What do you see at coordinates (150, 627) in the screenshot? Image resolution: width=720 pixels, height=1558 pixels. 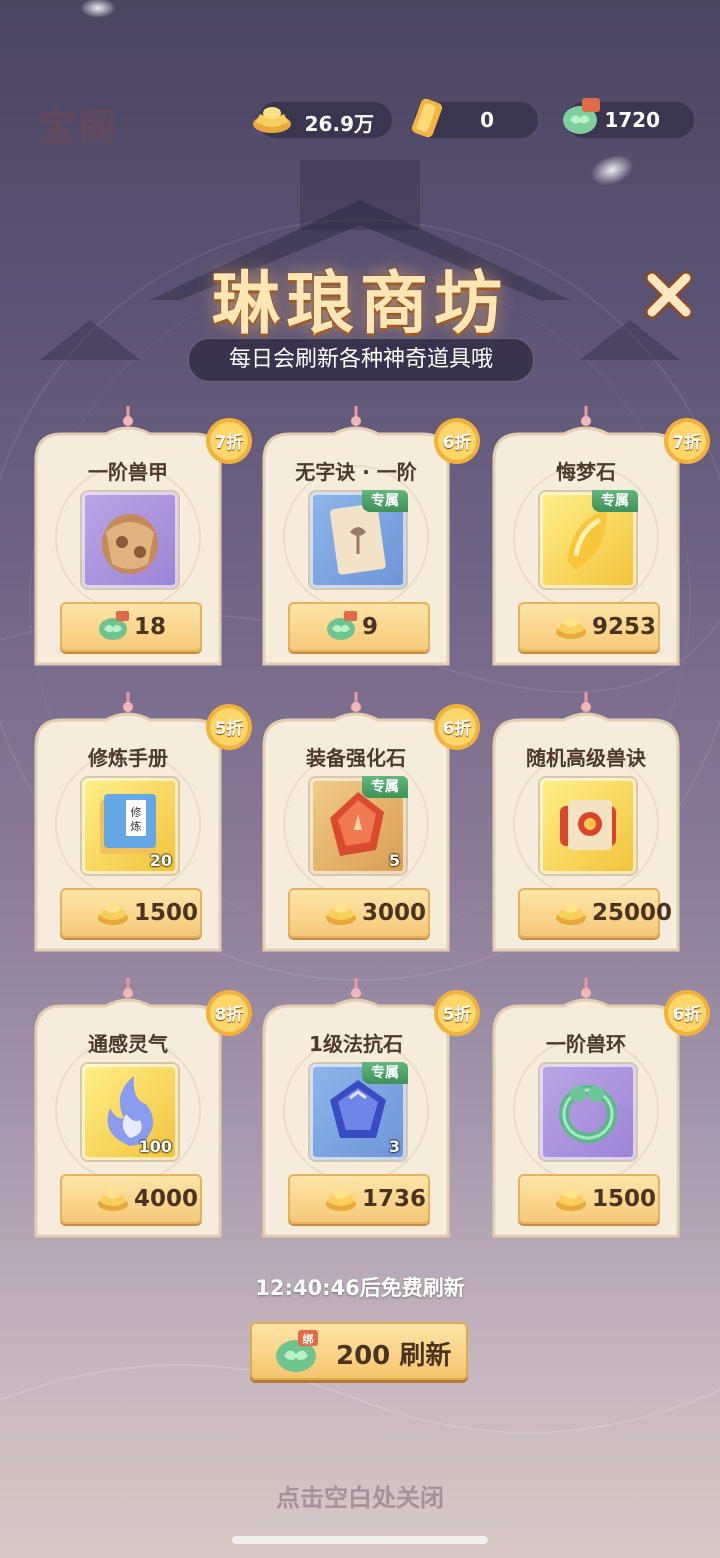 I see `item-price: 18` at bounding box center [150, 627].